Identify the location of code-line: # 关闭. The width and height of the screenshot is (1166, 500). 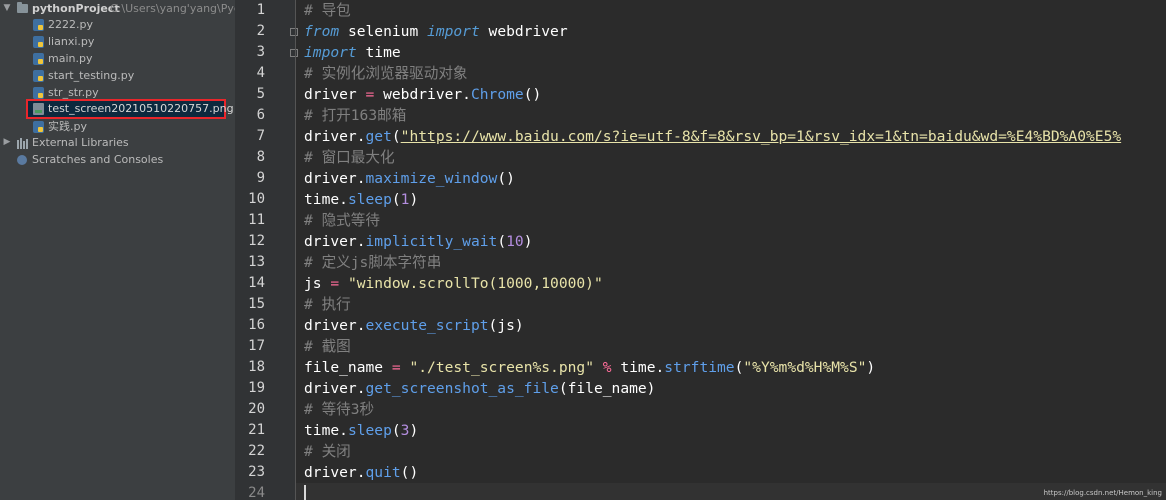
(327, 451).